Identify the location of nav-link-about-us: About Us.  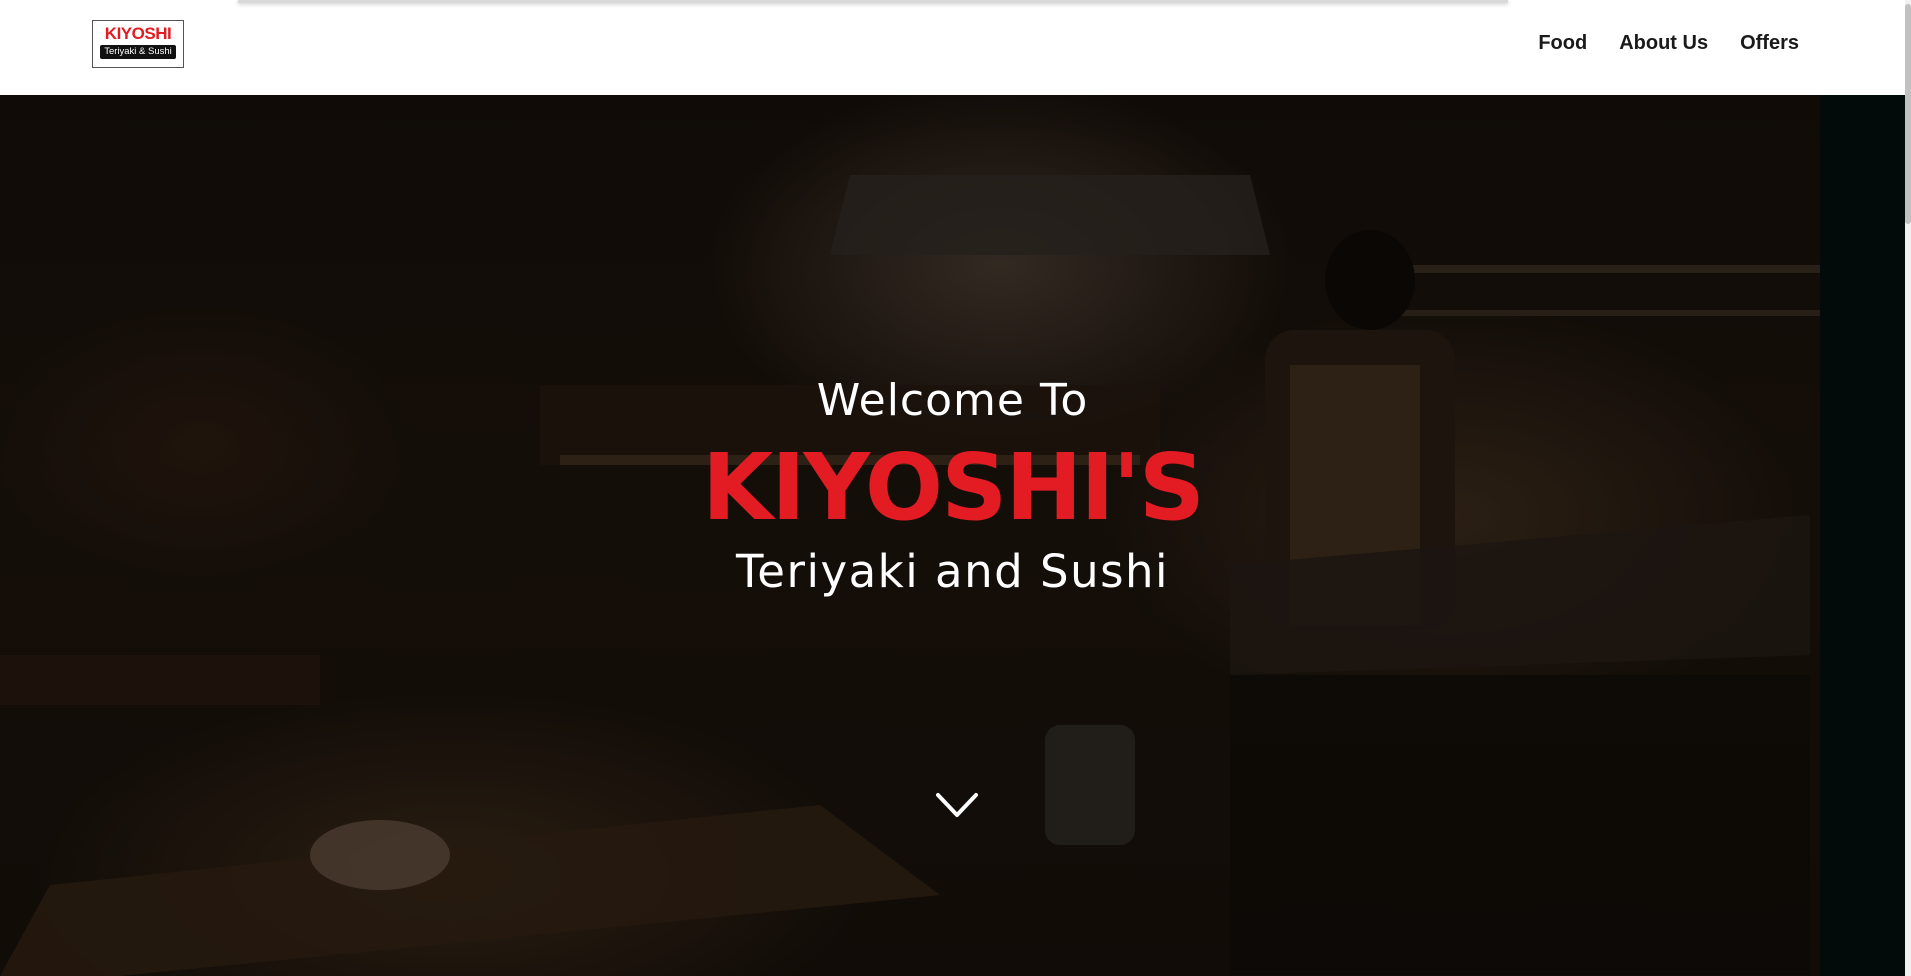
(1663, 43).